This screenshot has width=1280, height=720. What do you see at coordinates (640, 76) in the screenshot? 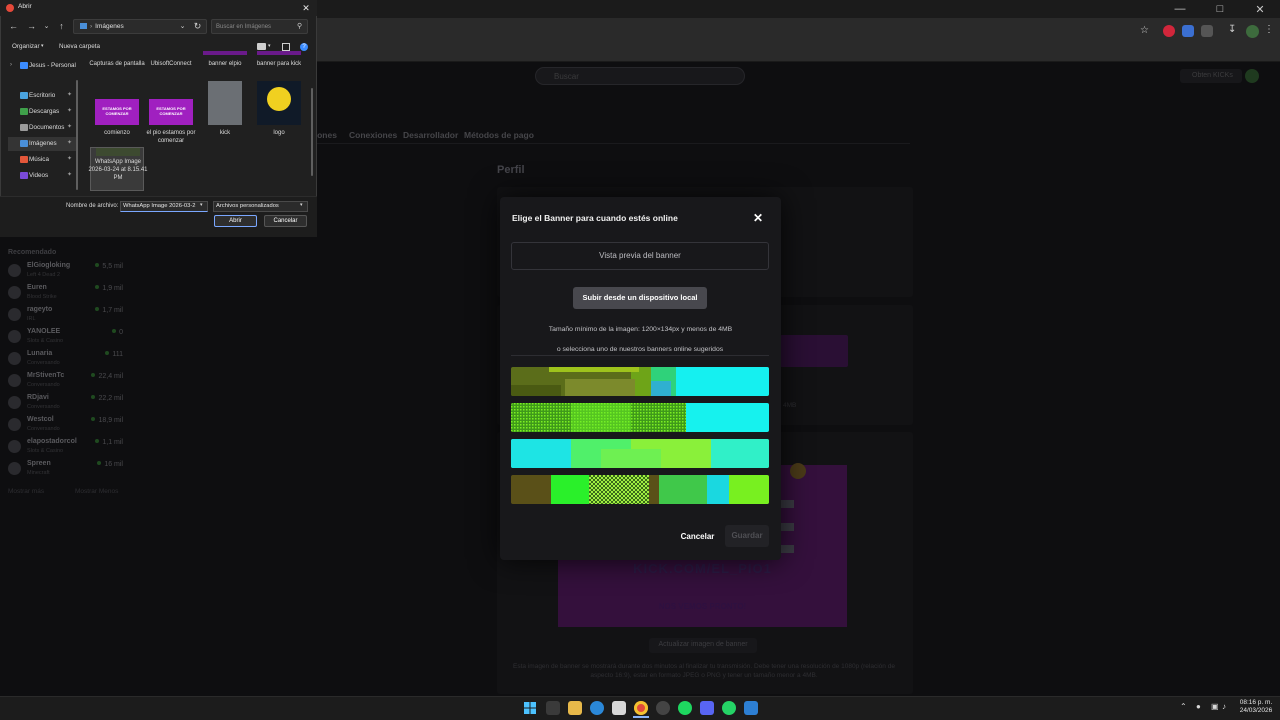
I see `page-search-input: Buscar` at bounding box center [640, 76].